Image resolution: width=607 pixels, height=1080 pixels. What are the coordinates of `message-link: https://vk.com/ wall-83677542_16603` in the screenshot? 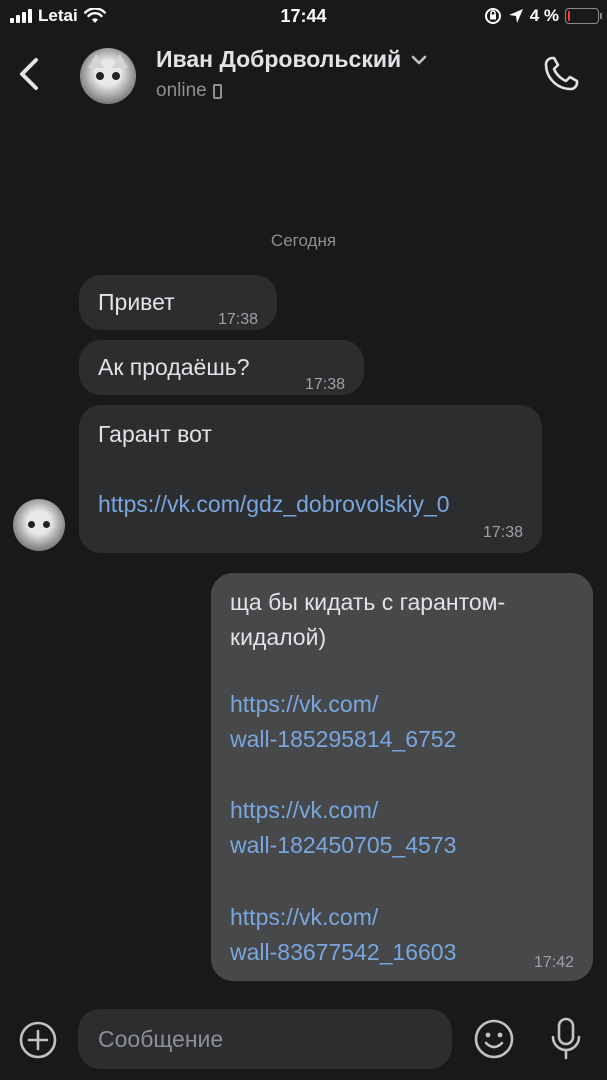 It's located at (343, 935).